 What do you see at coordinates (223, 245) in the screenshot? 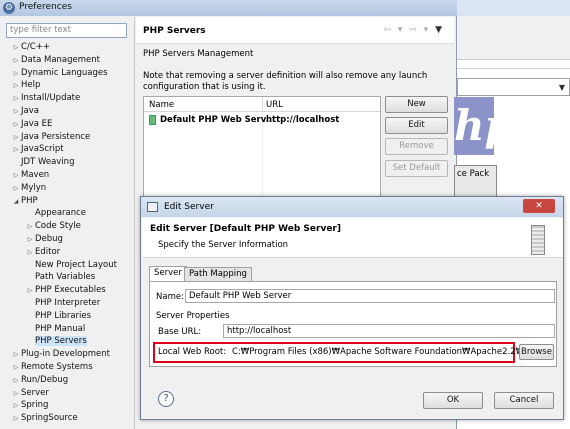
I see `dialog-header-subtitle: Specify the Server Information` at bounding box center [223, 245].